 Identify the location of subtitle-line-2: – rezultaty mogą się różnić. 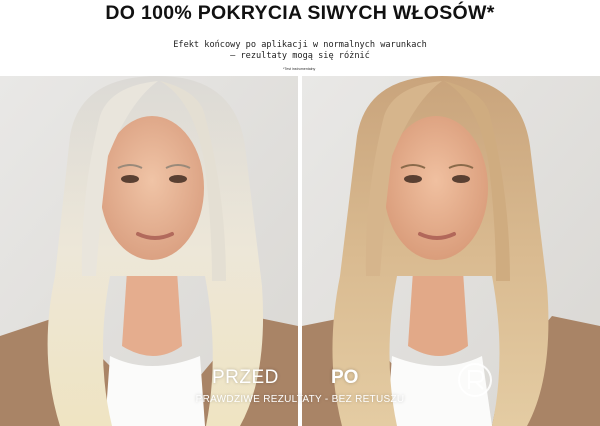
(300, 56).